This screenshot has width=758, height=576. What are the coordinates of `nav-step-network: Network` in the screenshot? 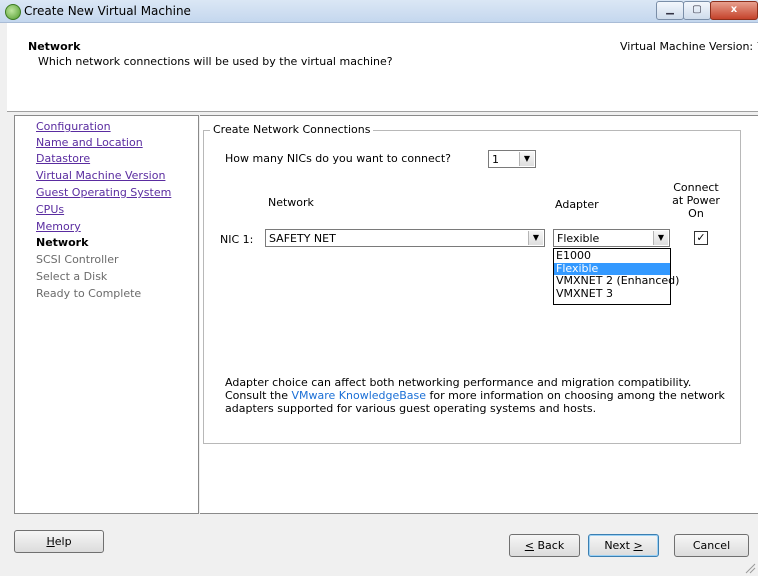 It's located at (62, 242).